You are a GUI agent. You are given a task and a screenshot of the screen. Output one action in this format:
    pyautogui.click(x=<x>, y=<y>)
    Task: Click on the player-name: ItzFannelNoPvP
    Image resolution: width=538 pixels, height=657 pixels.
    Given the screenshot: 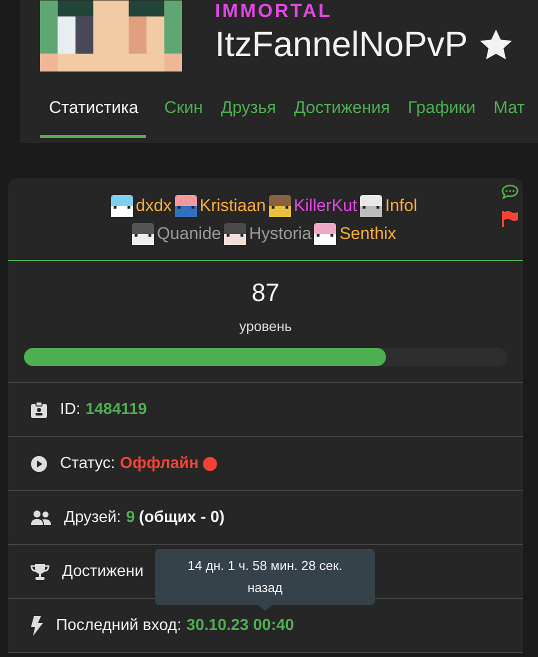 What is the action you would take?
    pyautogui.click(x=341, y=45)
    